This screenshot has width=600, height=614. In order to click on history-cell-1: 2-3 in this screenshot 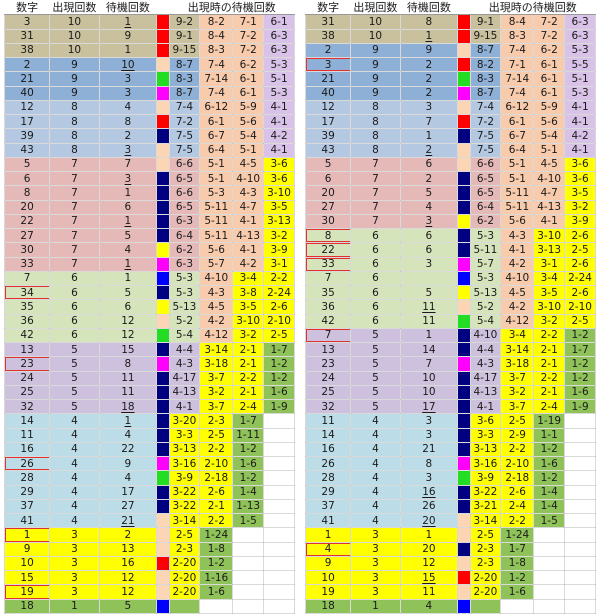, I will do `click(485, 549)`.